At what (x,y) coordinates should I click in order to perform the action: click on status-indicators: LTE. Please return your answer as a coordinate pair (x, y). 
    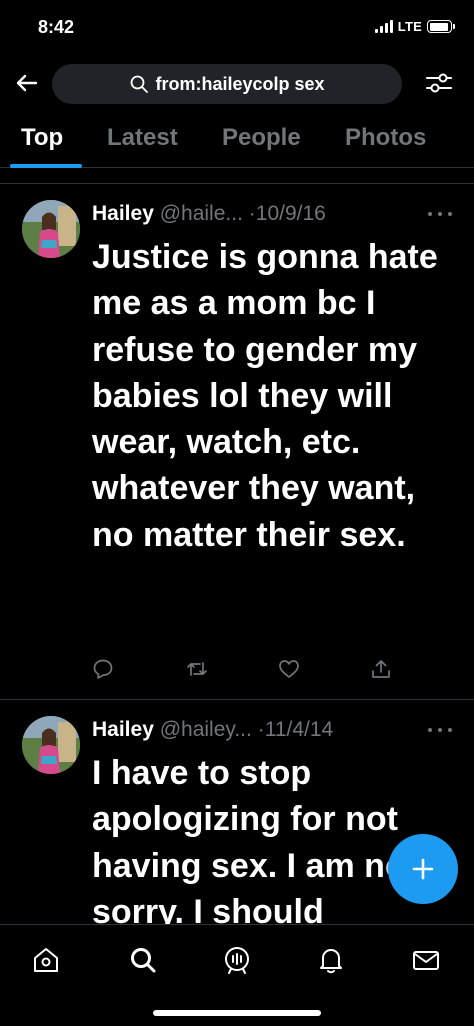
    Looking at the image, I should click on (414, 26).